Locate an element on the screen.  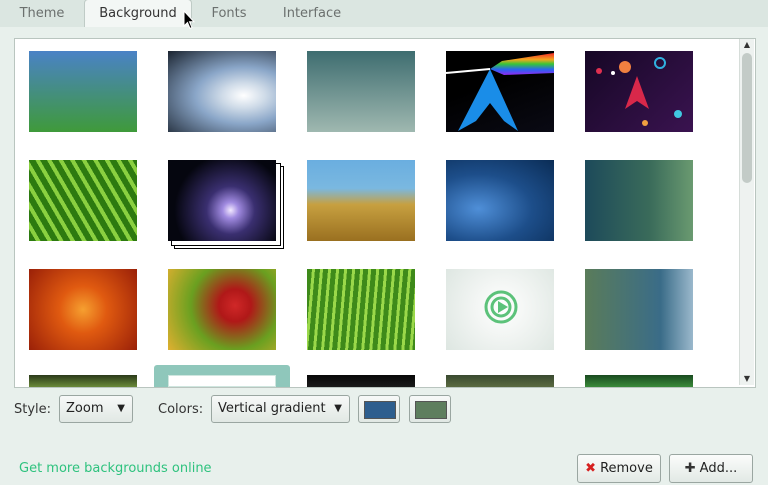
style-combobox-value: Zoom is located at coordinates (85, 408).